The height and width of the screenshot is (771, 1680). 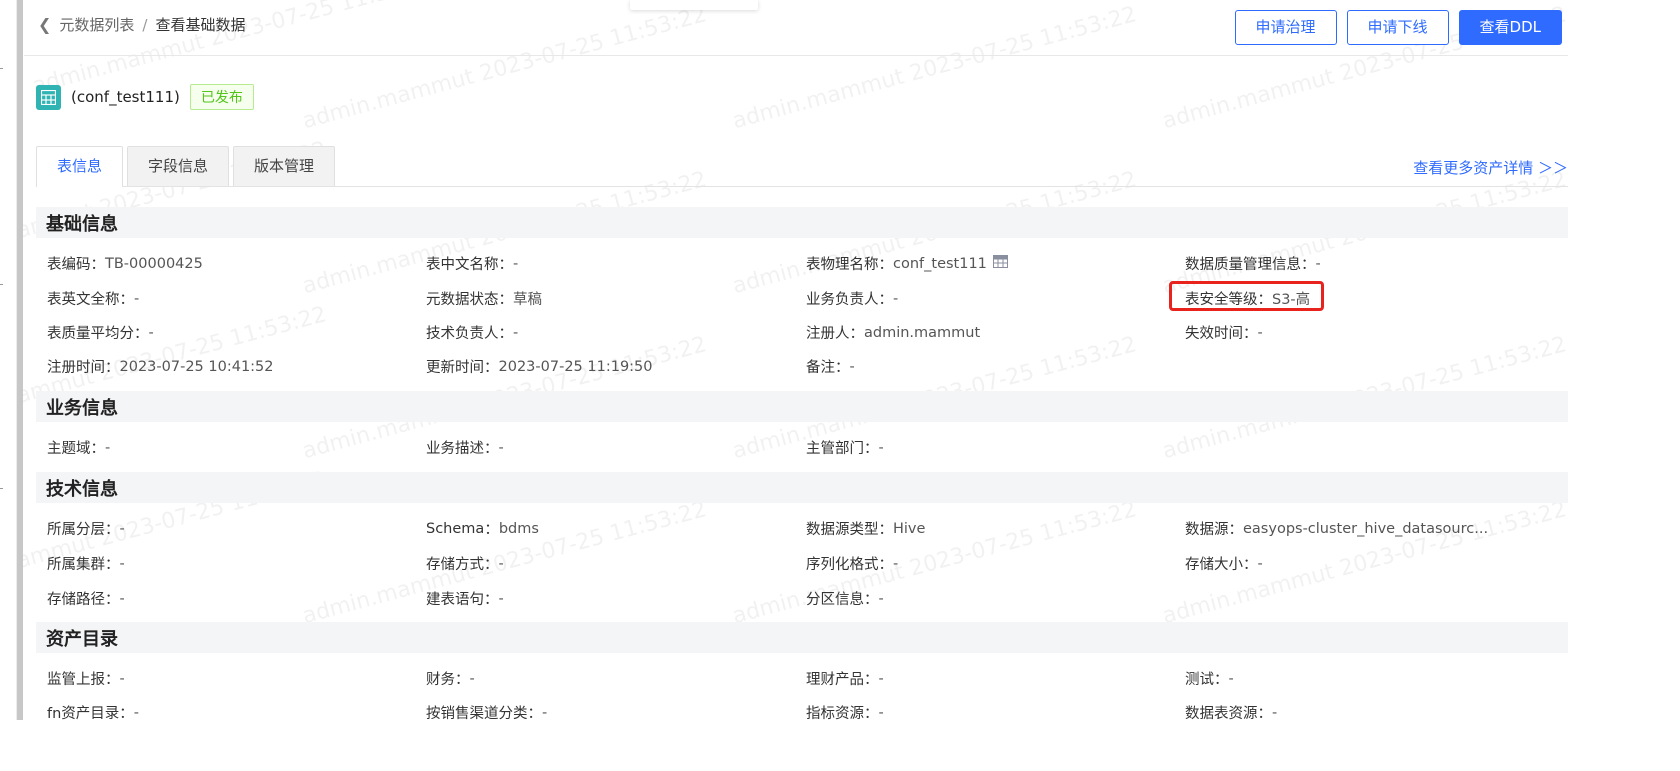 I want to click on field-business: 主管部门： -, so click(x=845, y=447).